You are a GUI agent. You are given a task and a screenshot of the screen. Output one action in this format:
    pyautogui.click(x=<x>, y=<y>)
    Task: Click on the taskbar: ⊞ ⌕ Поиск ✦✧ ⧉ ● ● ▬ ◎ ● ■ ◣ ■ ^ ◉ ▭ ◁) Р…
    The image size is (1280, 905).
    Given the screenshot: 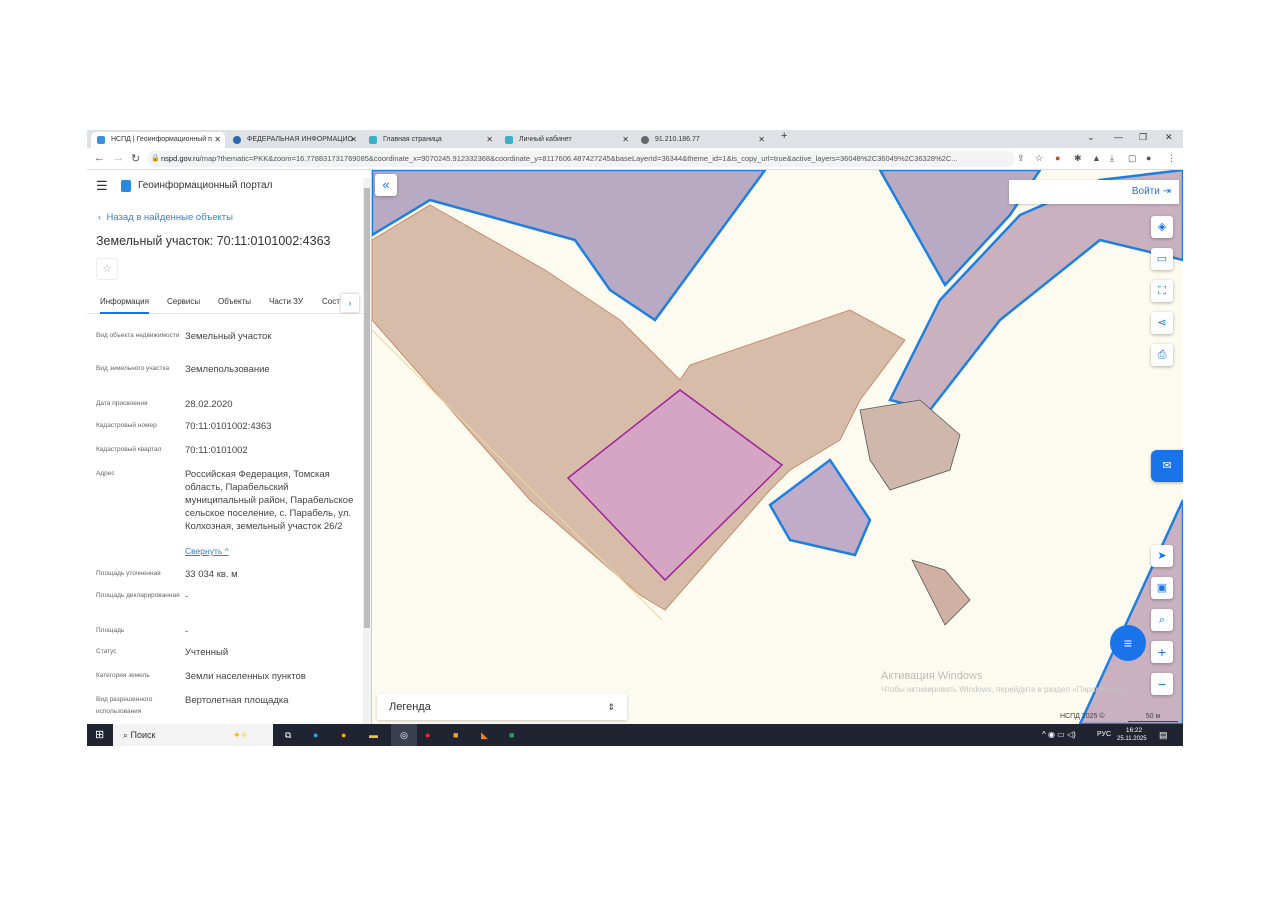 What is the action you would take?
    pyautogui.click(x=635, y=735)
    